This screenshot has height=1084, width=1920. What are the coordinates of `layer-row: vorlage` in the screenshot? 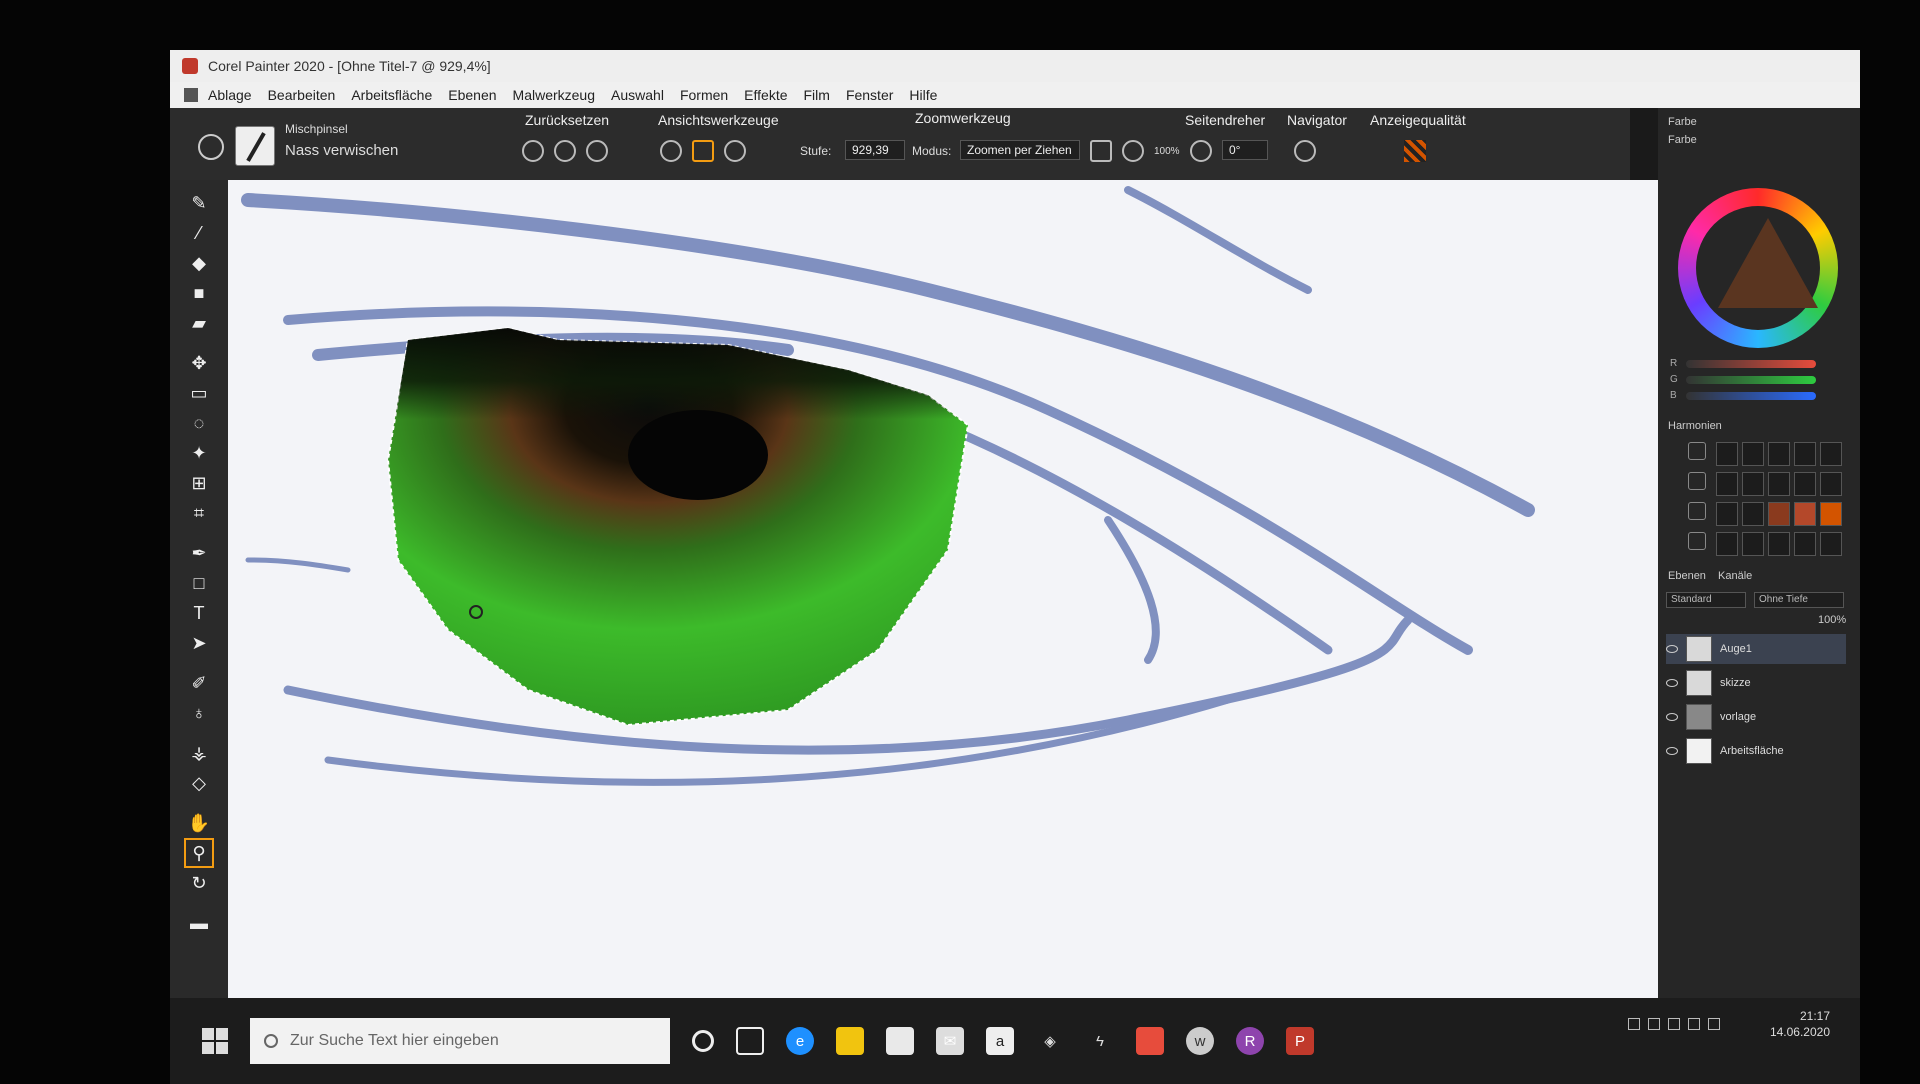 It's located at (1756, 717).